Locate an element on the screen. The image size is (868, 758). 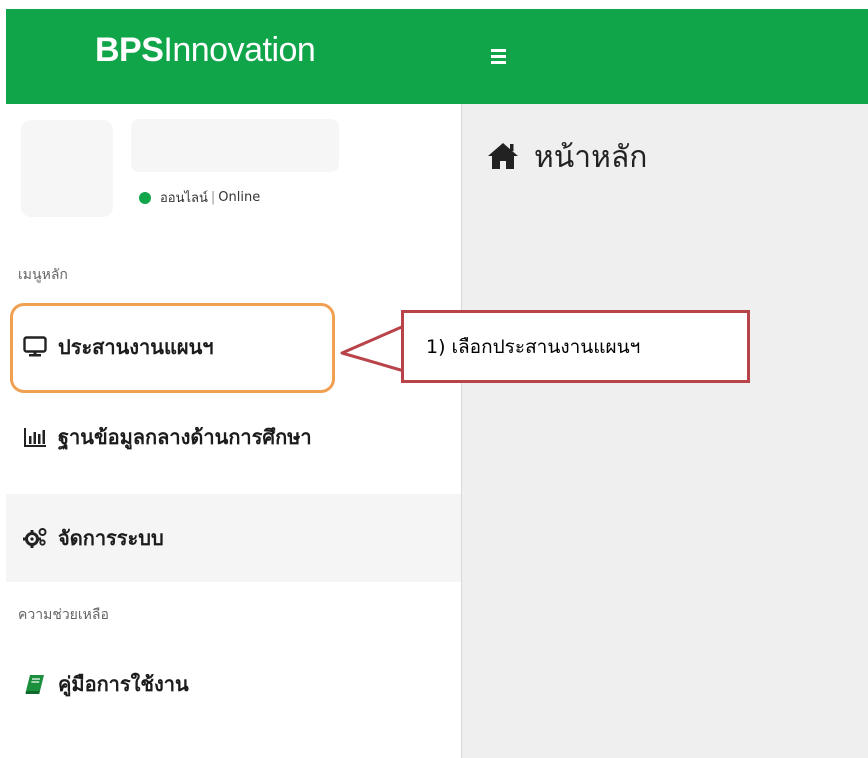
sidebar-item-label: ฐานข้อมูลกลางด้านการศึกษา is located at coordinates (185, 437).